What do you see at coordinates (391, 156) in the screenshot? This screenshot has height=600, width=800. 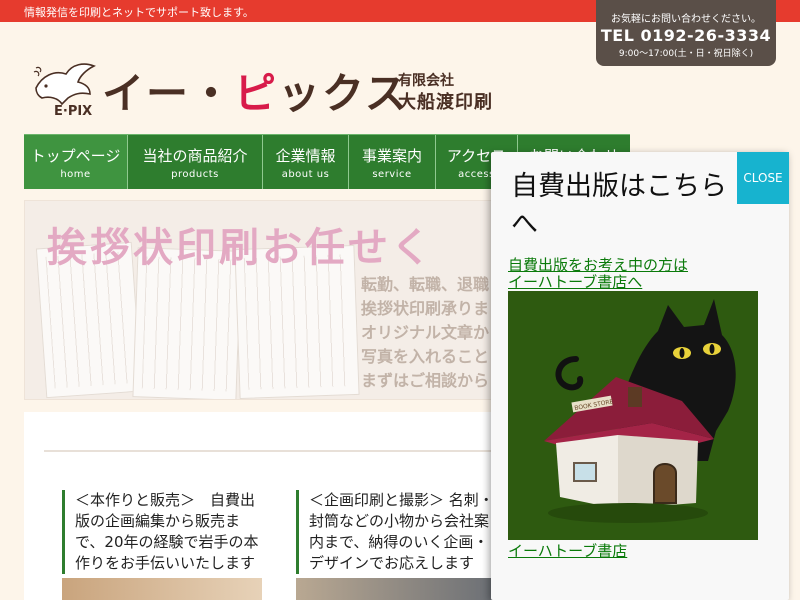 I see `nav-label: 事業案内` at bounding box center [391, 156].